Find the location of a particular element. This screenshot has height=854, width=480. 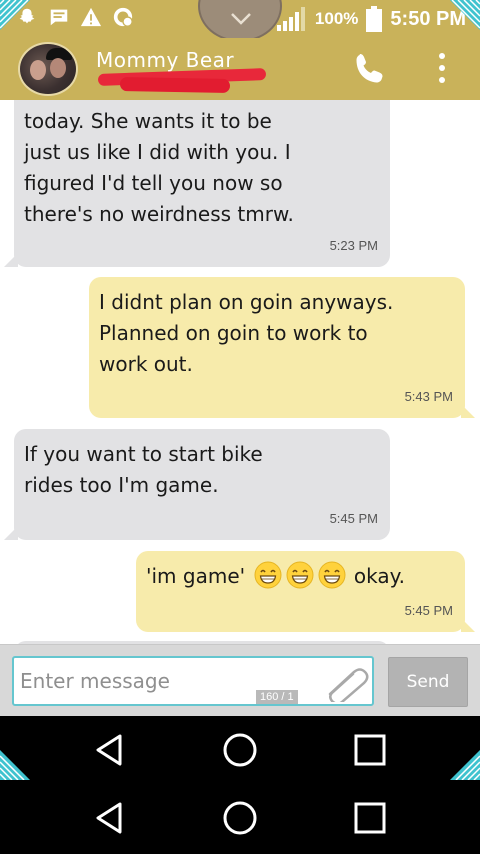

message-time: 5:23 PM is located at coordinates (353, 245).